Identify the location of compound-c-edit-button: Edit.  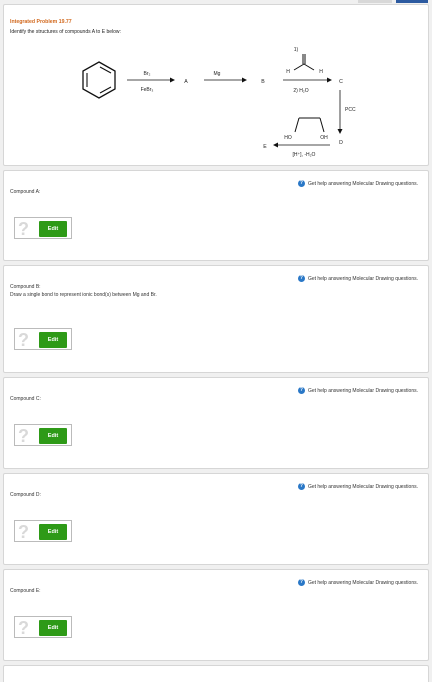
(53, 436).